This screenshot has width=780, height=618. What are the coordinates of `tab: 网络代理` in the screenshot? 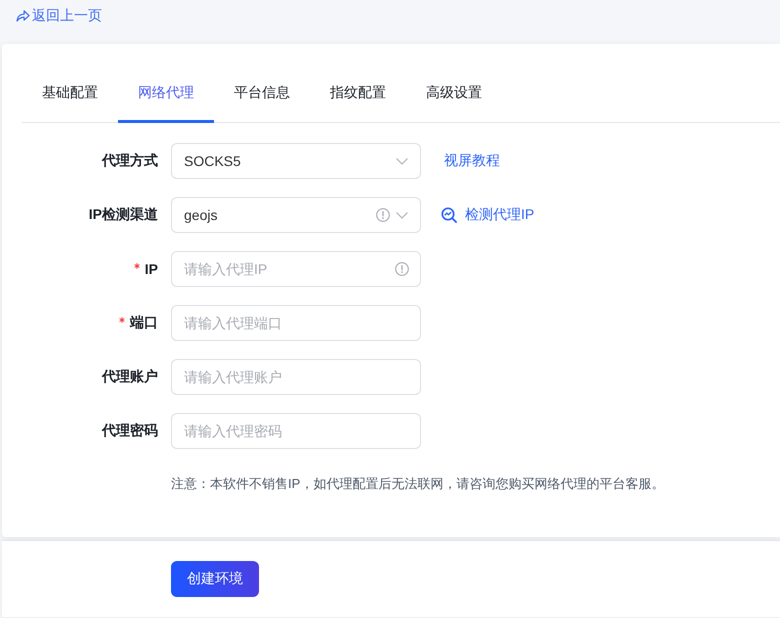 It's located at (166, 93).